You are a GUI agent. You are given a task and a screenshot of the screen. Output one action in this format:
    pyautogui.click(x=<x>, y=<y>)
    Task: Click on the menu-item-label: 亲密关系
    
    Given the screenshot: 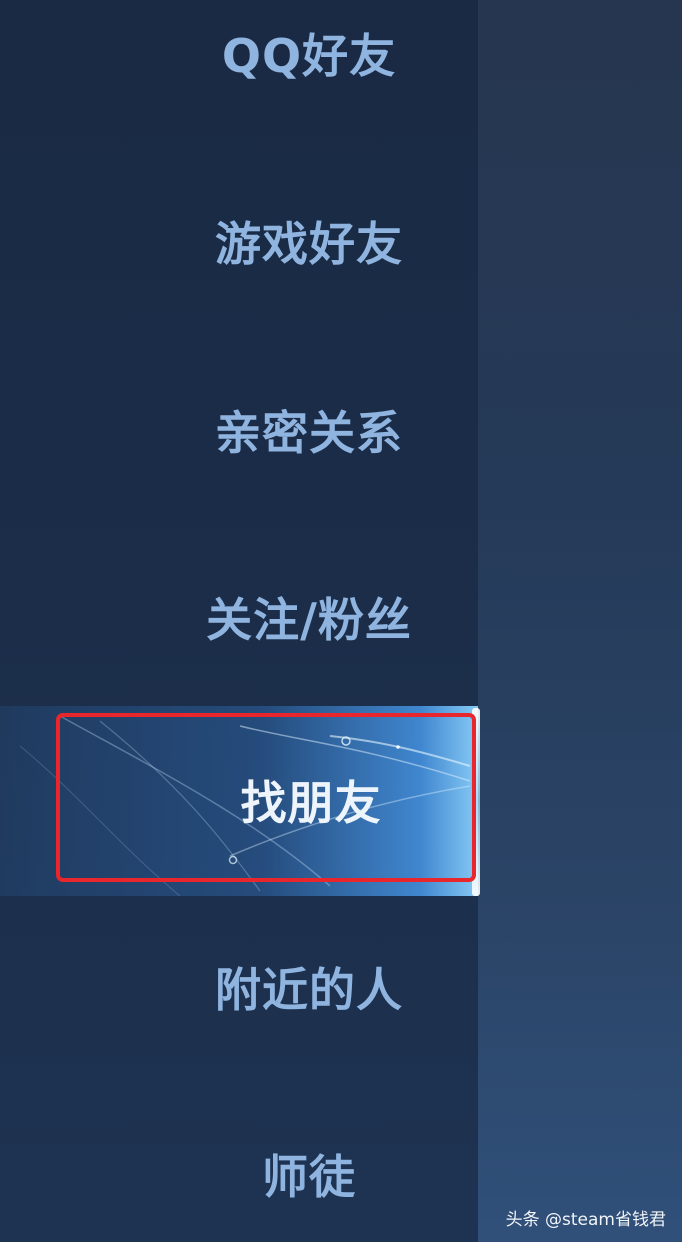 What is the action you would take?
    pyautogui.click(x=309, y=433)
    